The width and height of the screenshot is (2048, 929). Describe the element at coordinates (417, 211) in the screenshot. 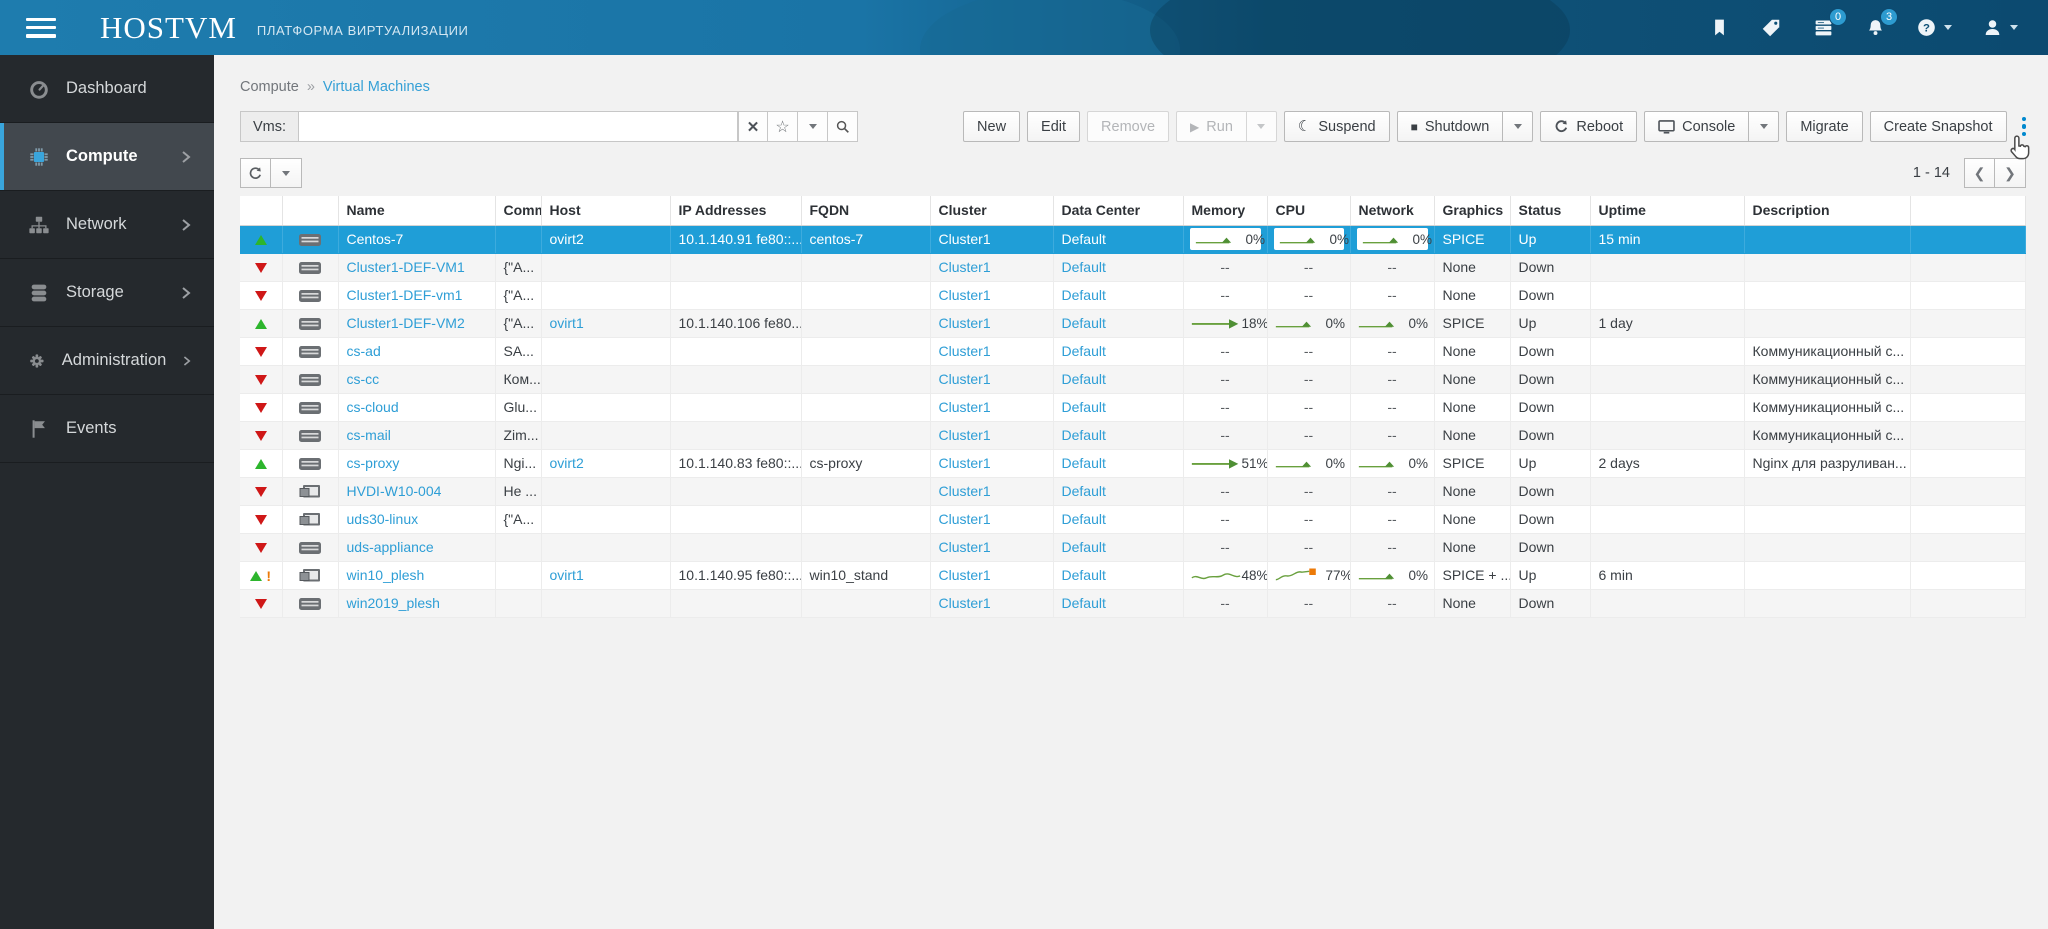

I see `col-header-name: Name` at that location.